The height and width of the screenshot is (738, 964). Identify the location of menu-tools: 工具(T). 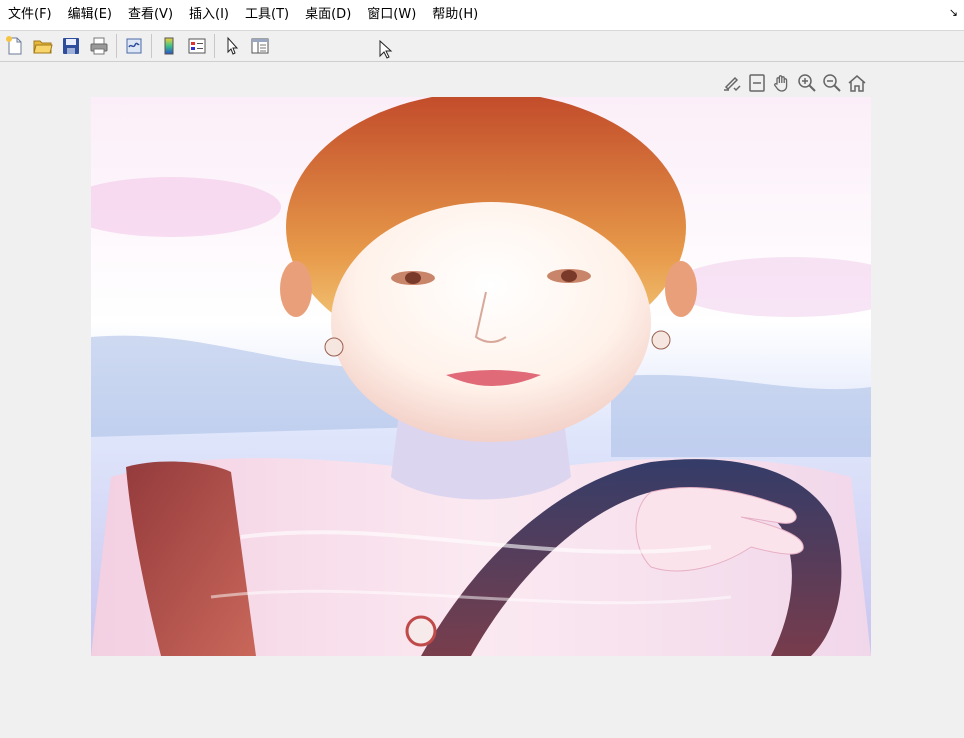
(267, 15).